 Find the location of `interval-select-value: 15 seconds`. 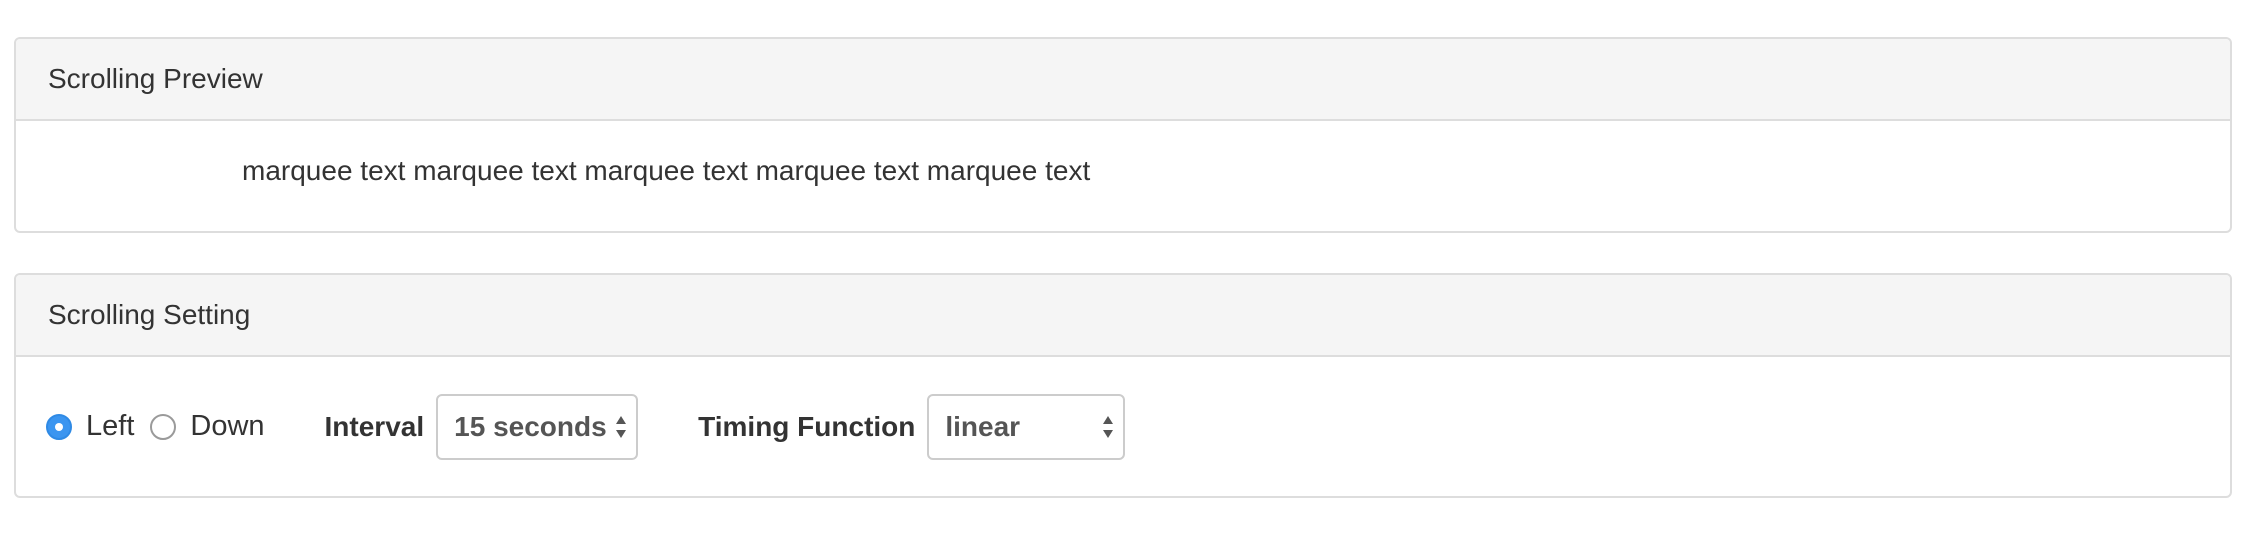

interval-select-value: 15 seconds is located at coordinates (530, 426).